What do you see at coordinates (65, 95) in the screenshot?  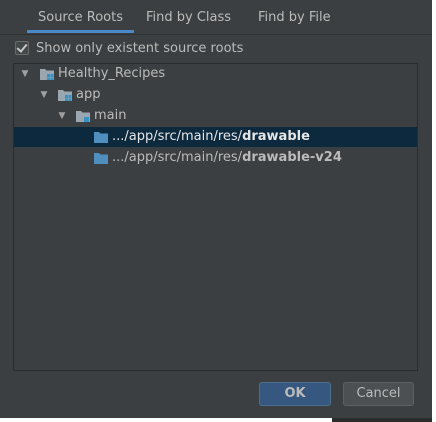 I see `module-folder-icon` at bounding box center [65, 95].